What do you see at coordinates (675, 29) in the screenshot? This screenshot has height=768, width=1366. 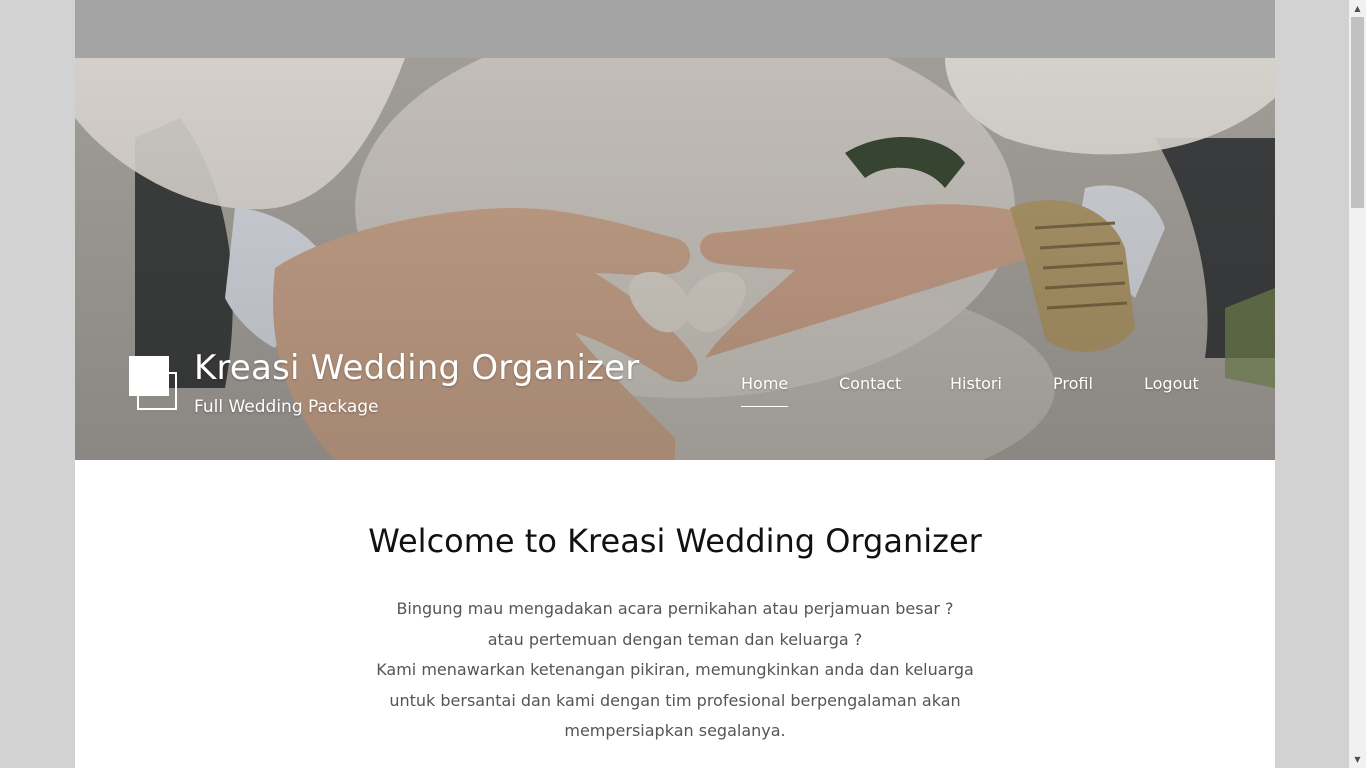 I see `top-bar` at bounding box center [675, 29].